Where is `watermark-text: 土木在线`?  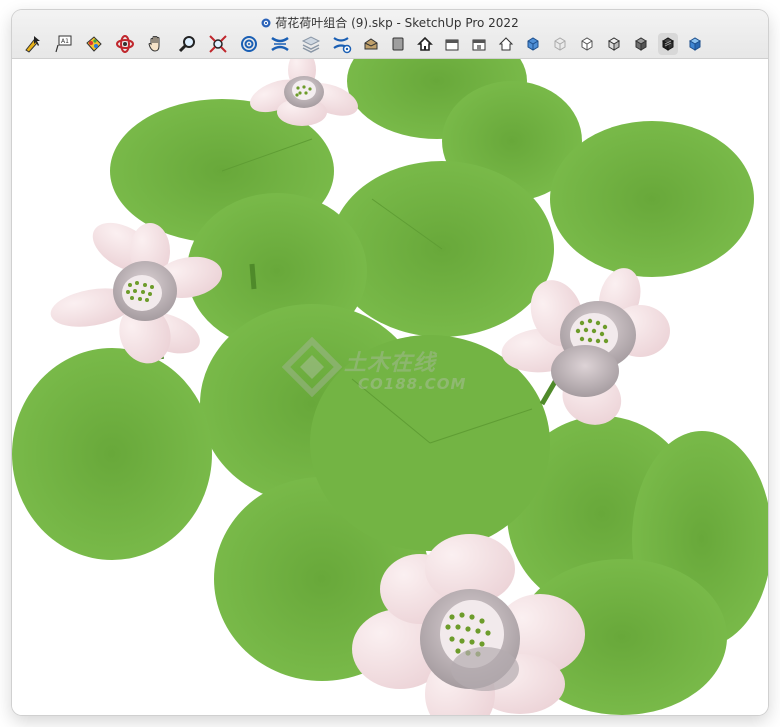 watermark-text: 土木在线 is located at coordinates (390, 363).